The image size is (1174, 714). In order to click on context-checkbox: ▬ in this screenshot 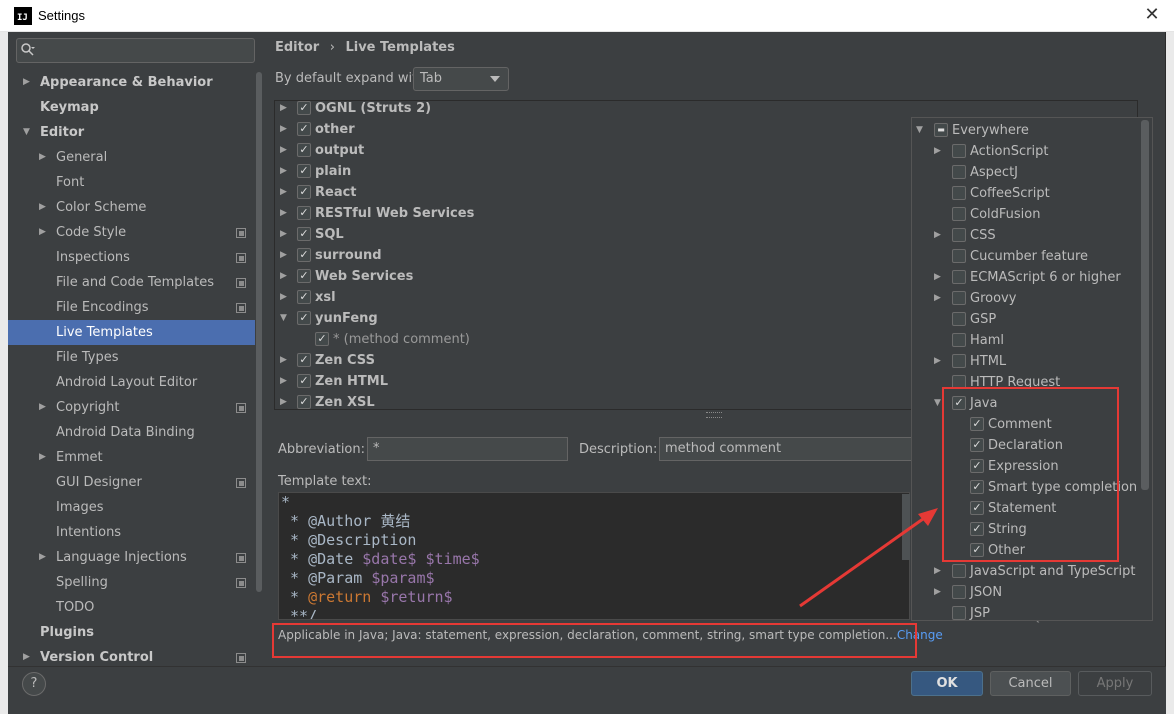, I will do `click(941, 130)`.